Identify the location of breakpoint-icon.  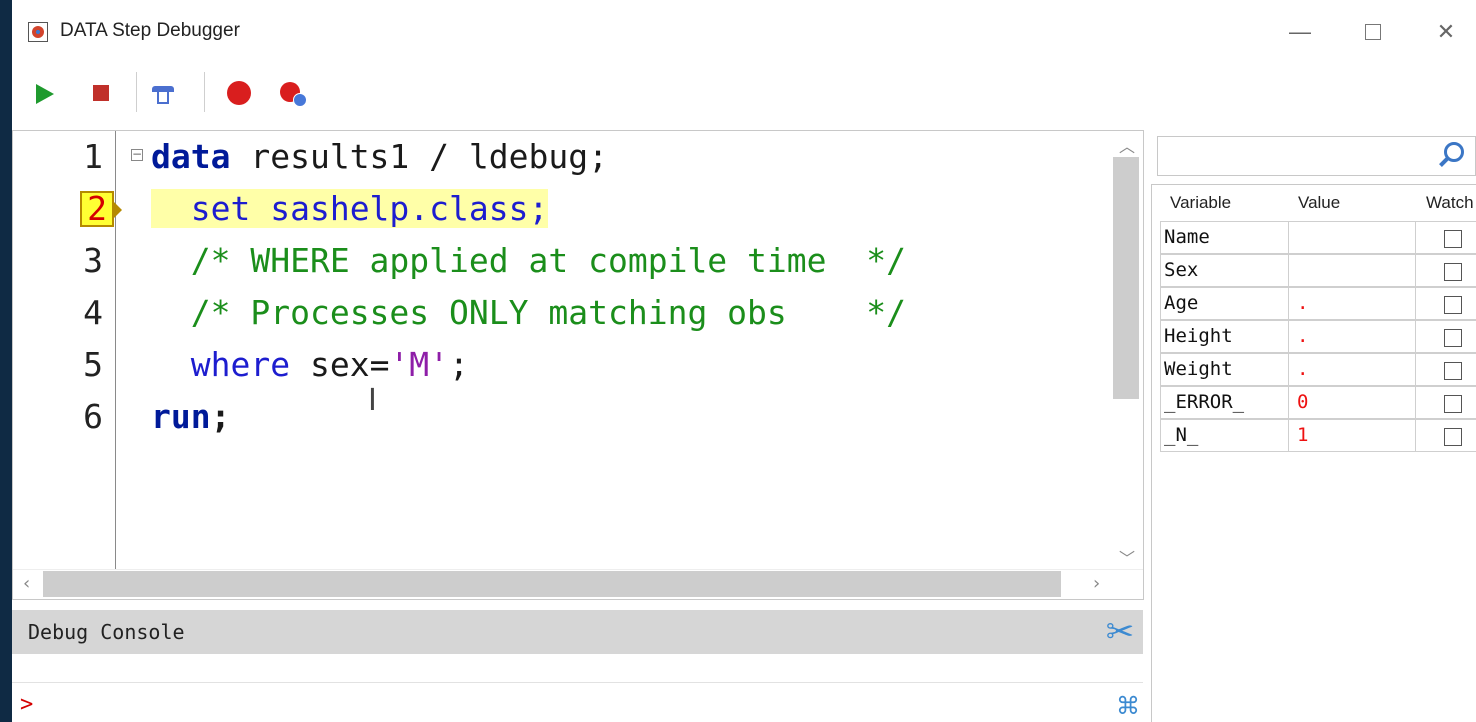
(239, 93).